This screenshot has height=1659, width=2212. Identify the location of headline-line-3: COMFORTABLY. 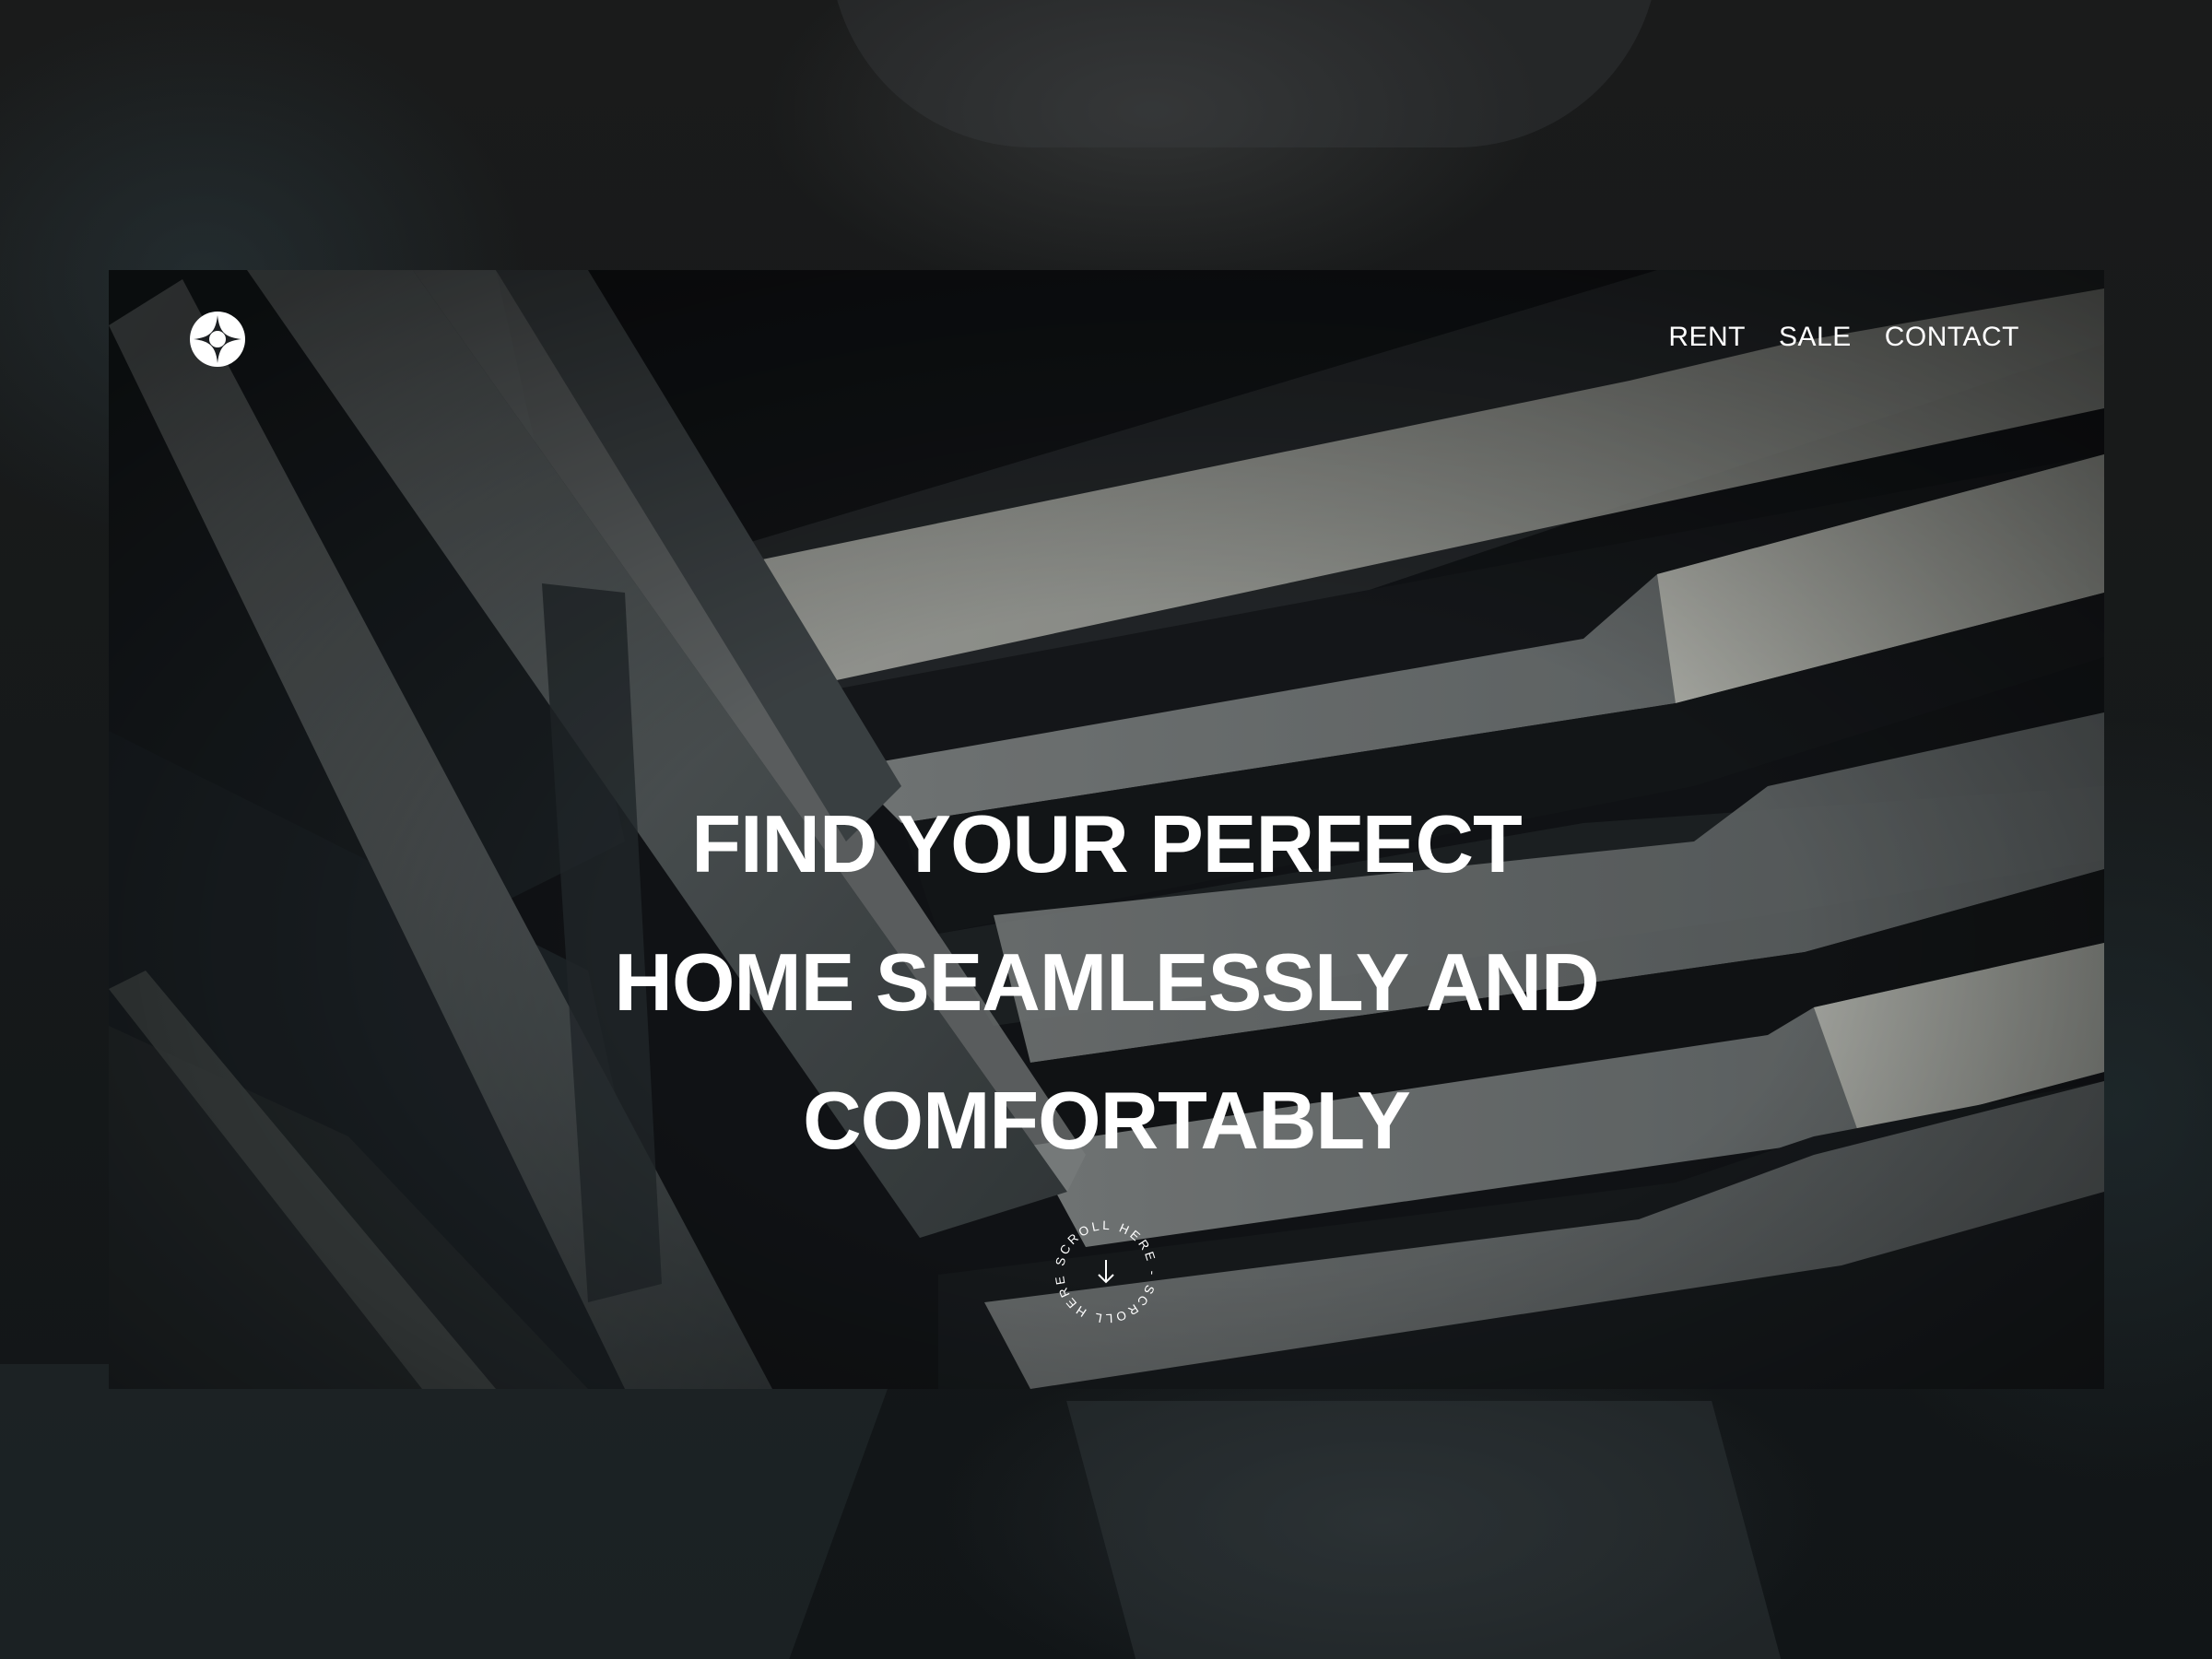
(1107, 1120).